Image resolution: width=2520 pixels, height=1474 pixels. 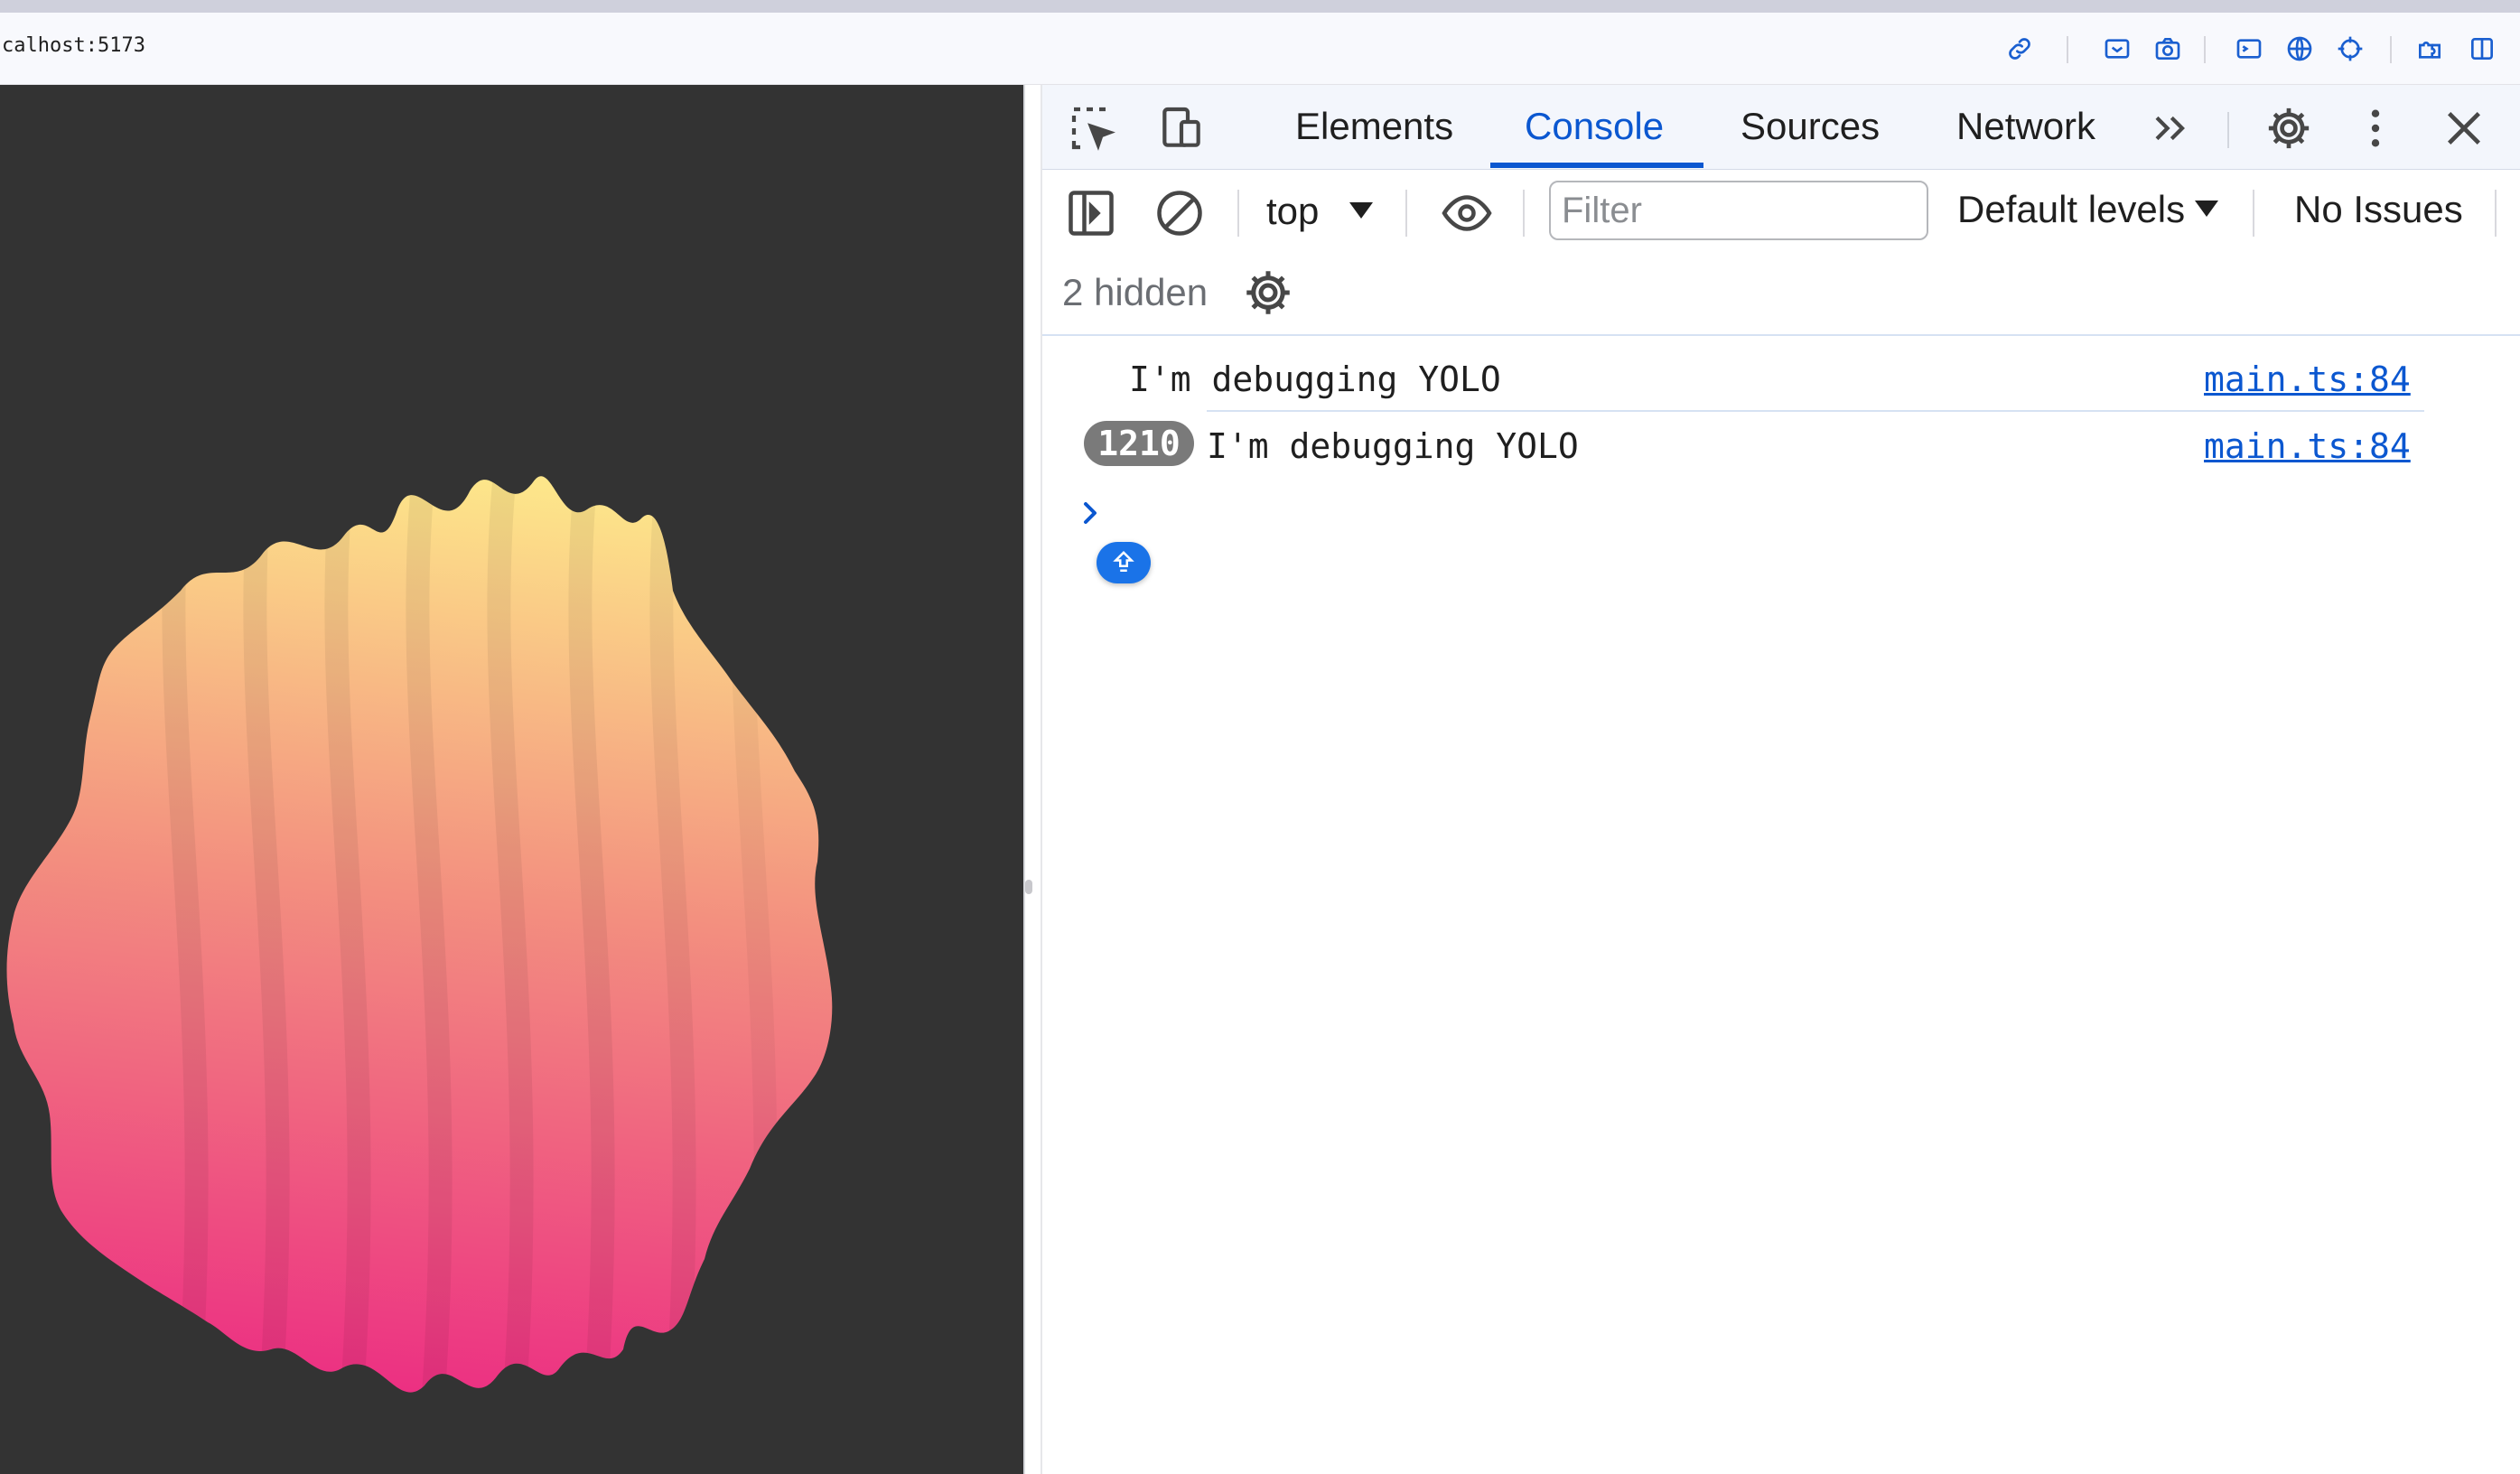 What do you see at coordinates (1361, 210) in the screenshot?
I see `context-dropdown-icon` at bounding box center [1361, 210].